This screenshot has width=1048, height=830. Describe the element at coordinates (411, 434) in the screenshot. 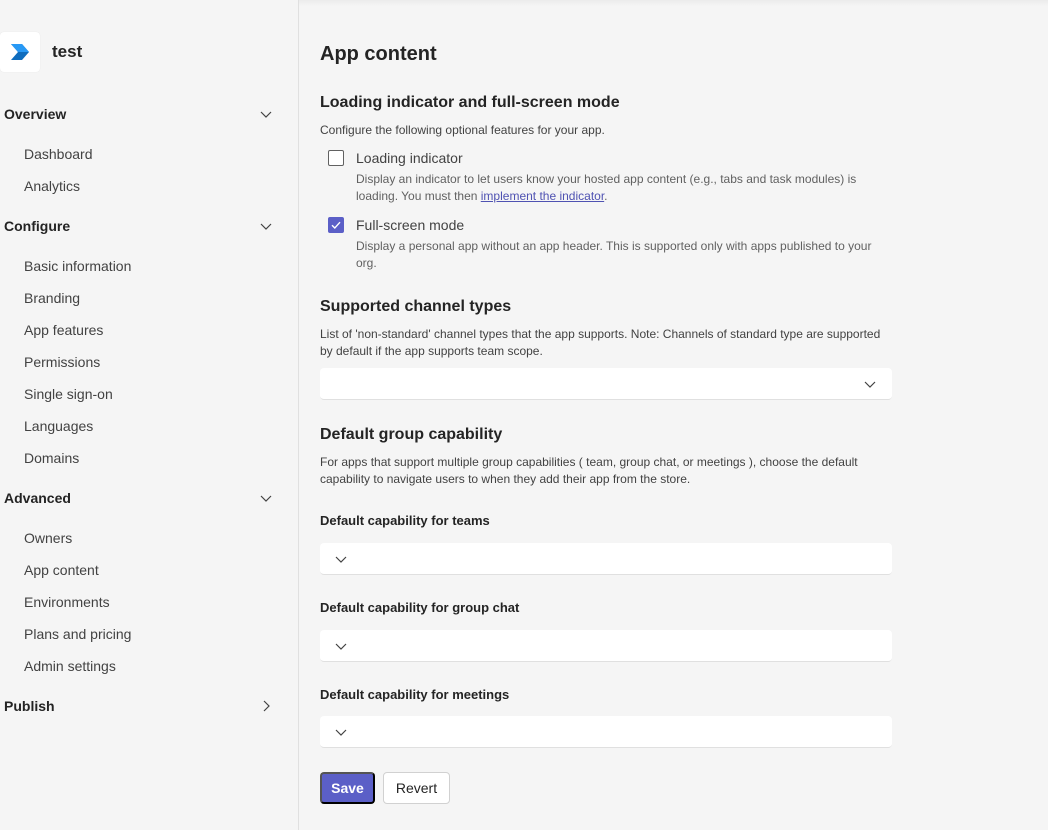

I see `section-title-group-capability: Default group capability` at that location.